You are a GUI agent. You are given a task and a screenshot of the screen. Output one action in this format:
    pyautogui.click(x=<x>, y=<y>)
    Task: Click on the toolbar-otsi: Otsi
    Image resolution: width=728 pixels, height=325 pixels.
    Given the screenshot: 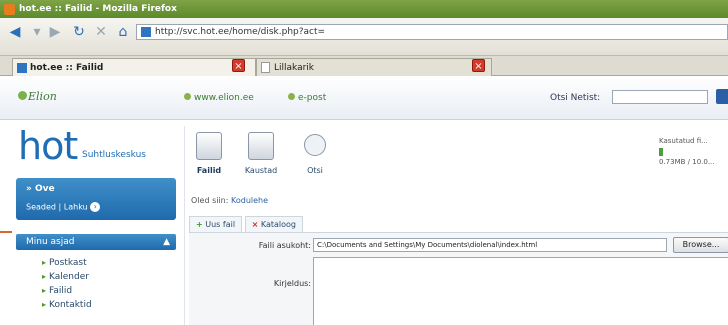 What is the action you would take?
    pyautogui.click(x=315, y=153)
    